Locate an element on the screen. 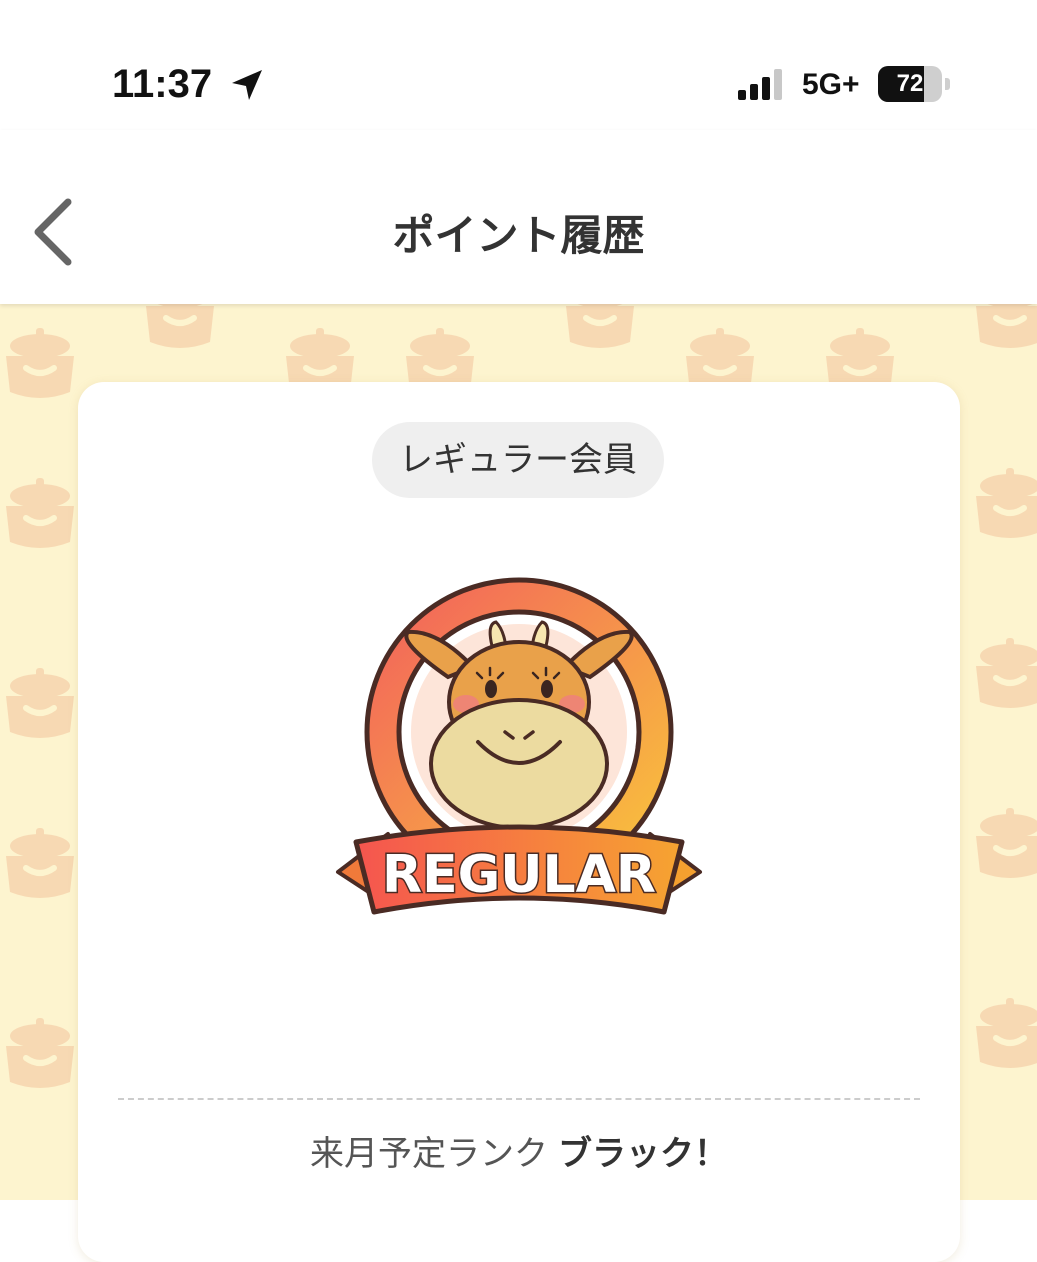 The image size is (1037, 1262). status-bar: 11:37 5G+ 72 is located at coordinates (518, 65).